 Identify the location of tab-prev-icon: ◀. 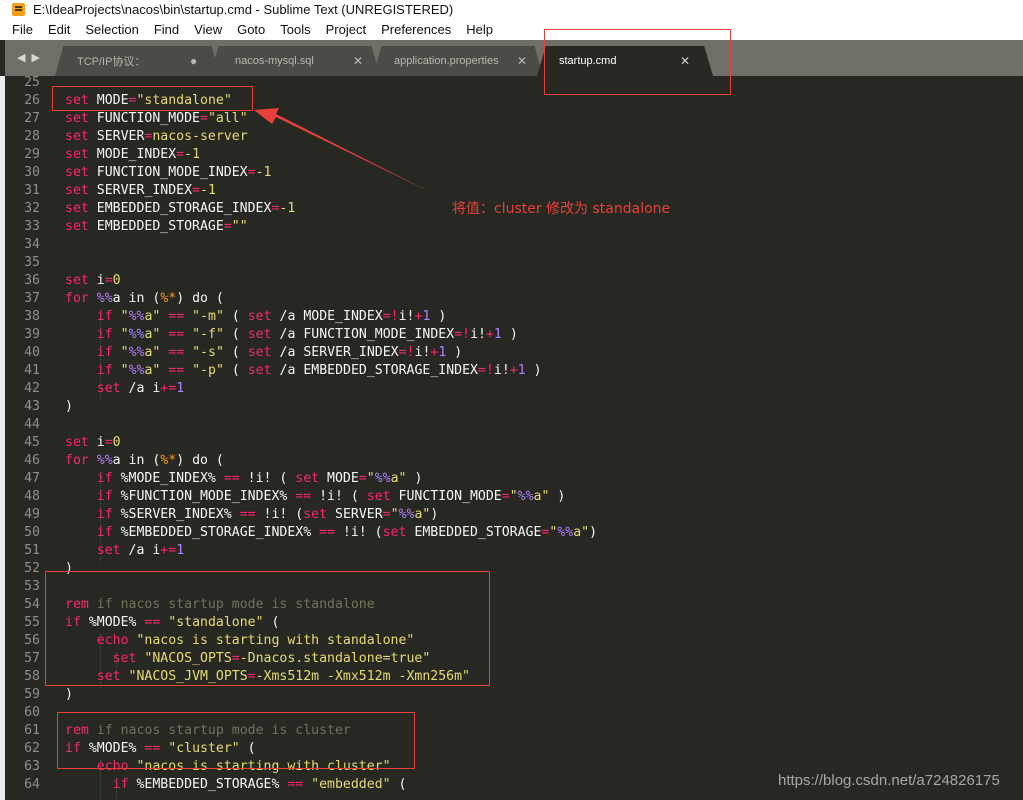
(21, 58).